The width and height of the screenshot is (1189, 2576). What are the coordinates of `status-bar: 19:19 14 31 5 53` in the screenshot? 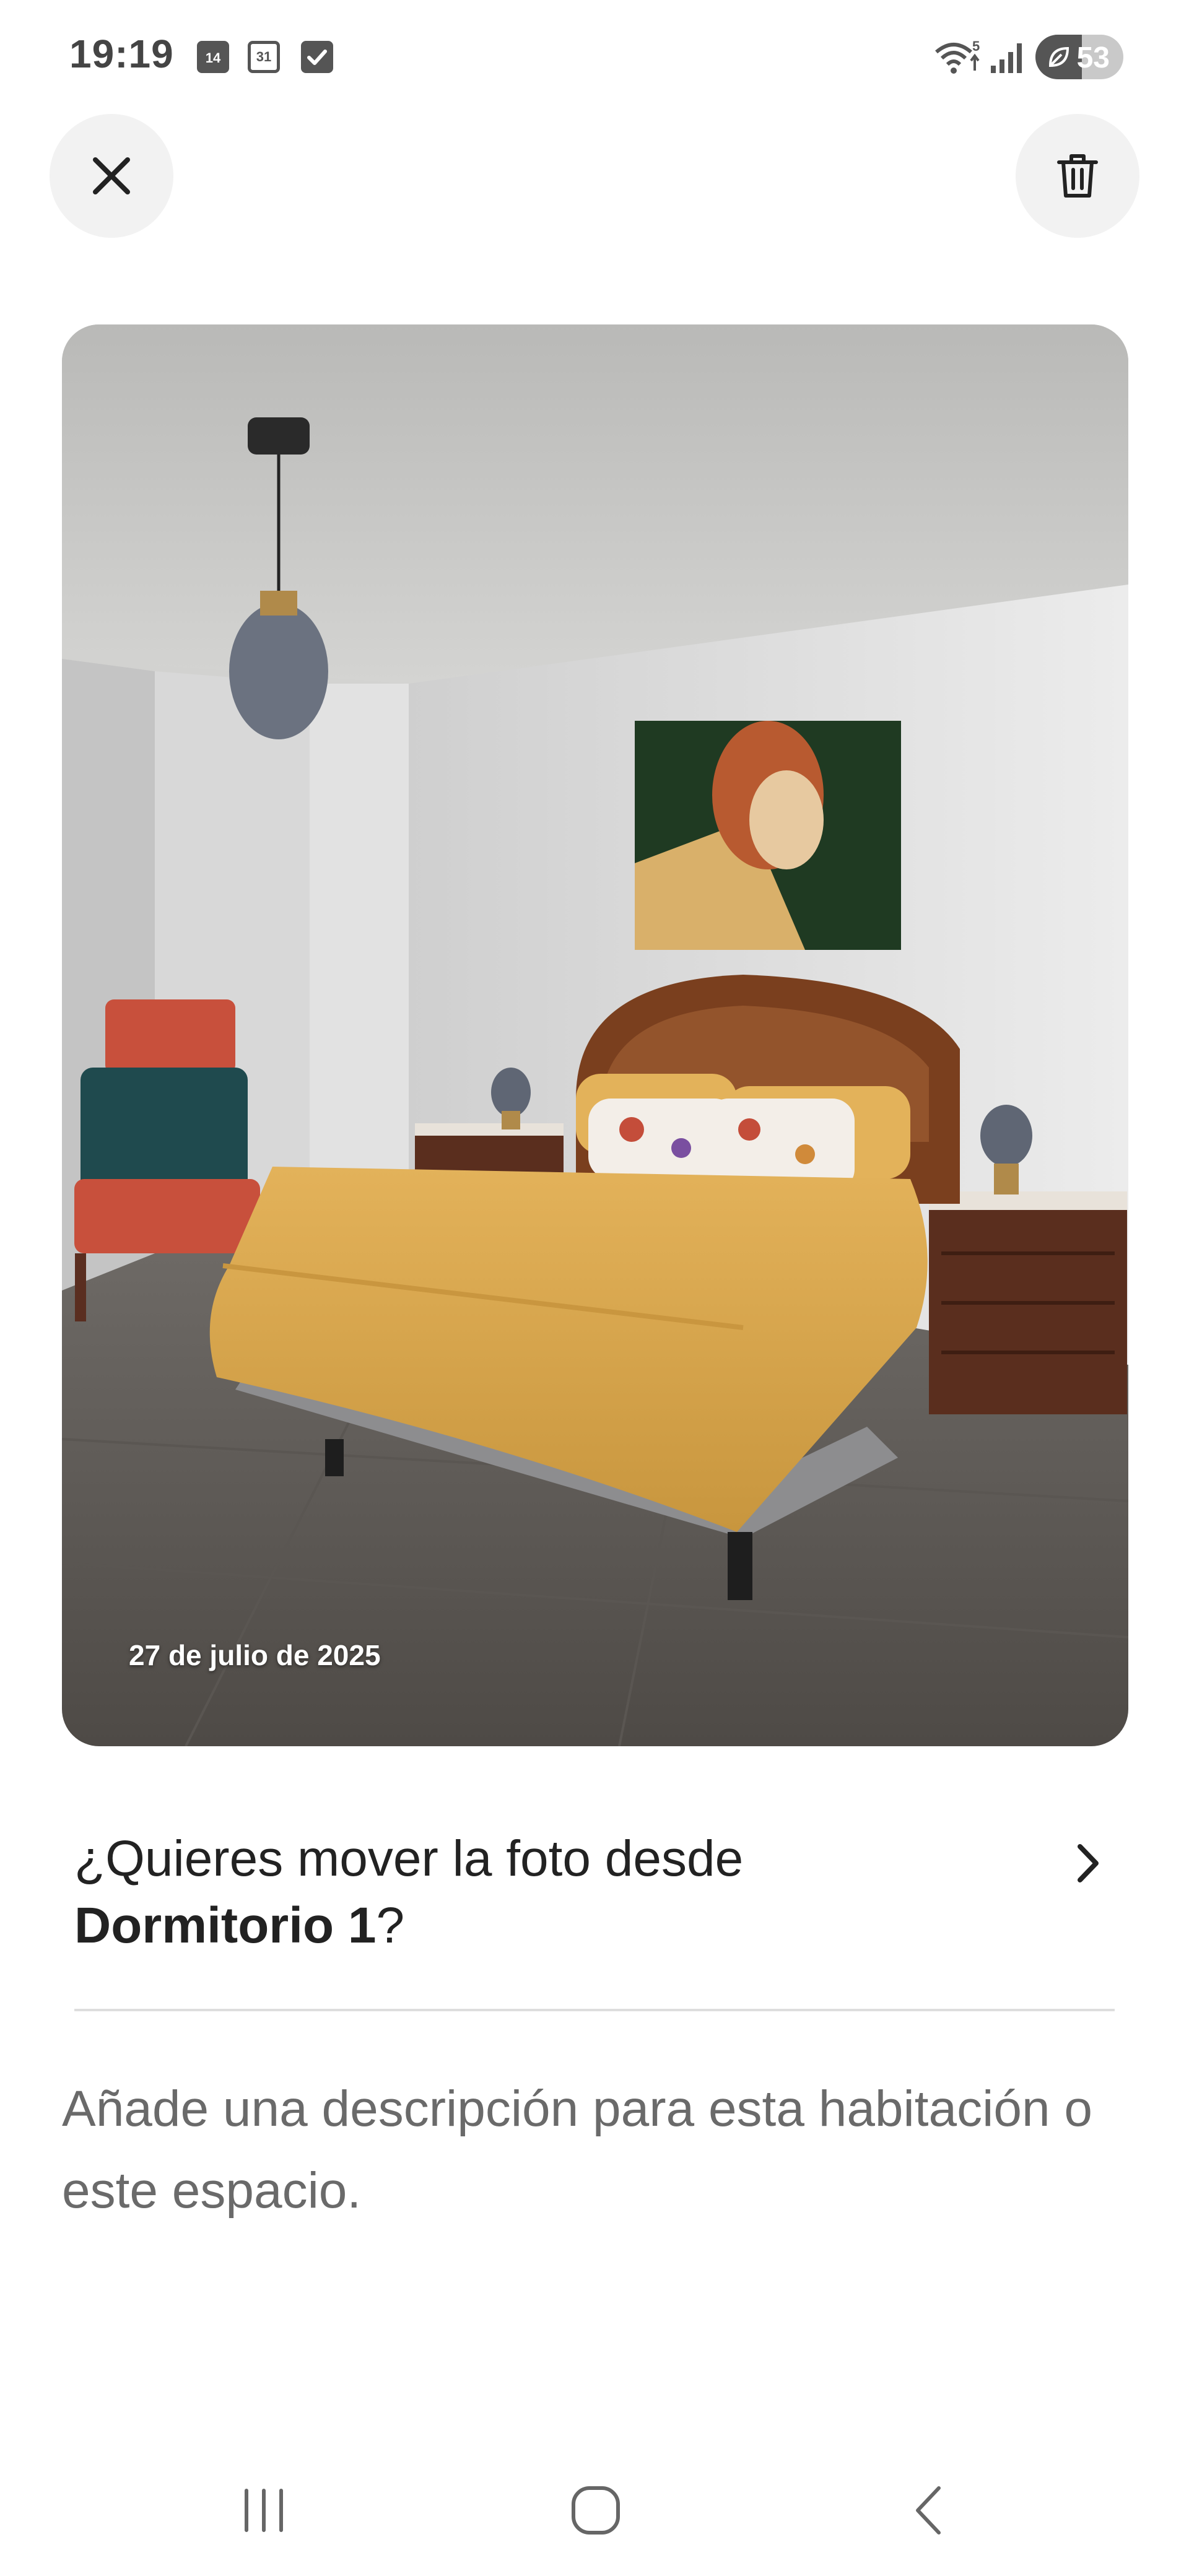 It's located at (594, 55).